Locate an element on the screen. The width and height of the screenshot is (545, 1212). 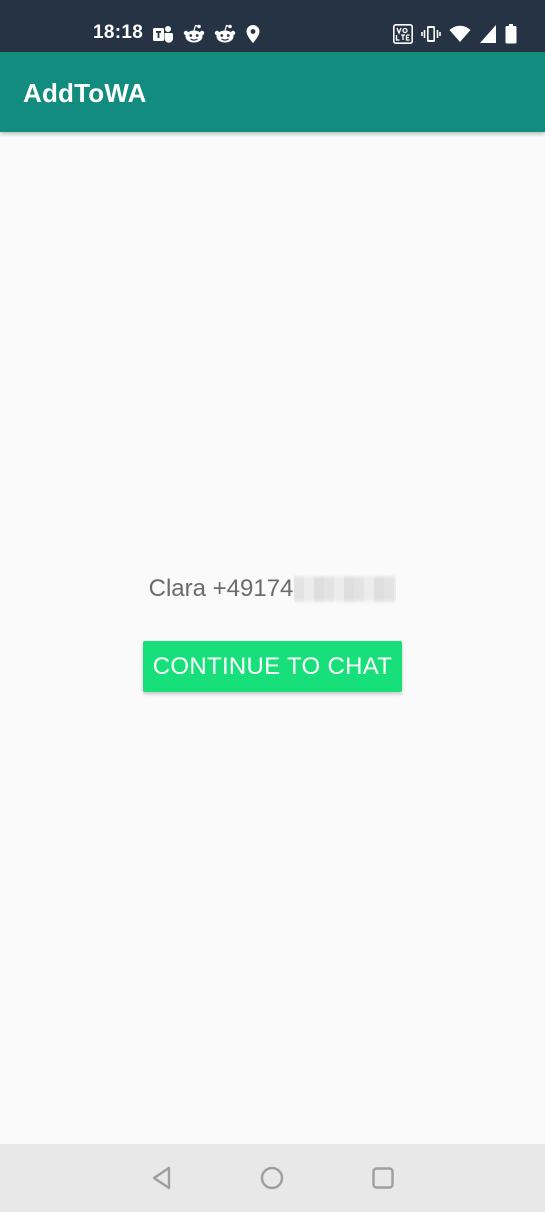
status-system-icons is located at coordinates (455, 34).